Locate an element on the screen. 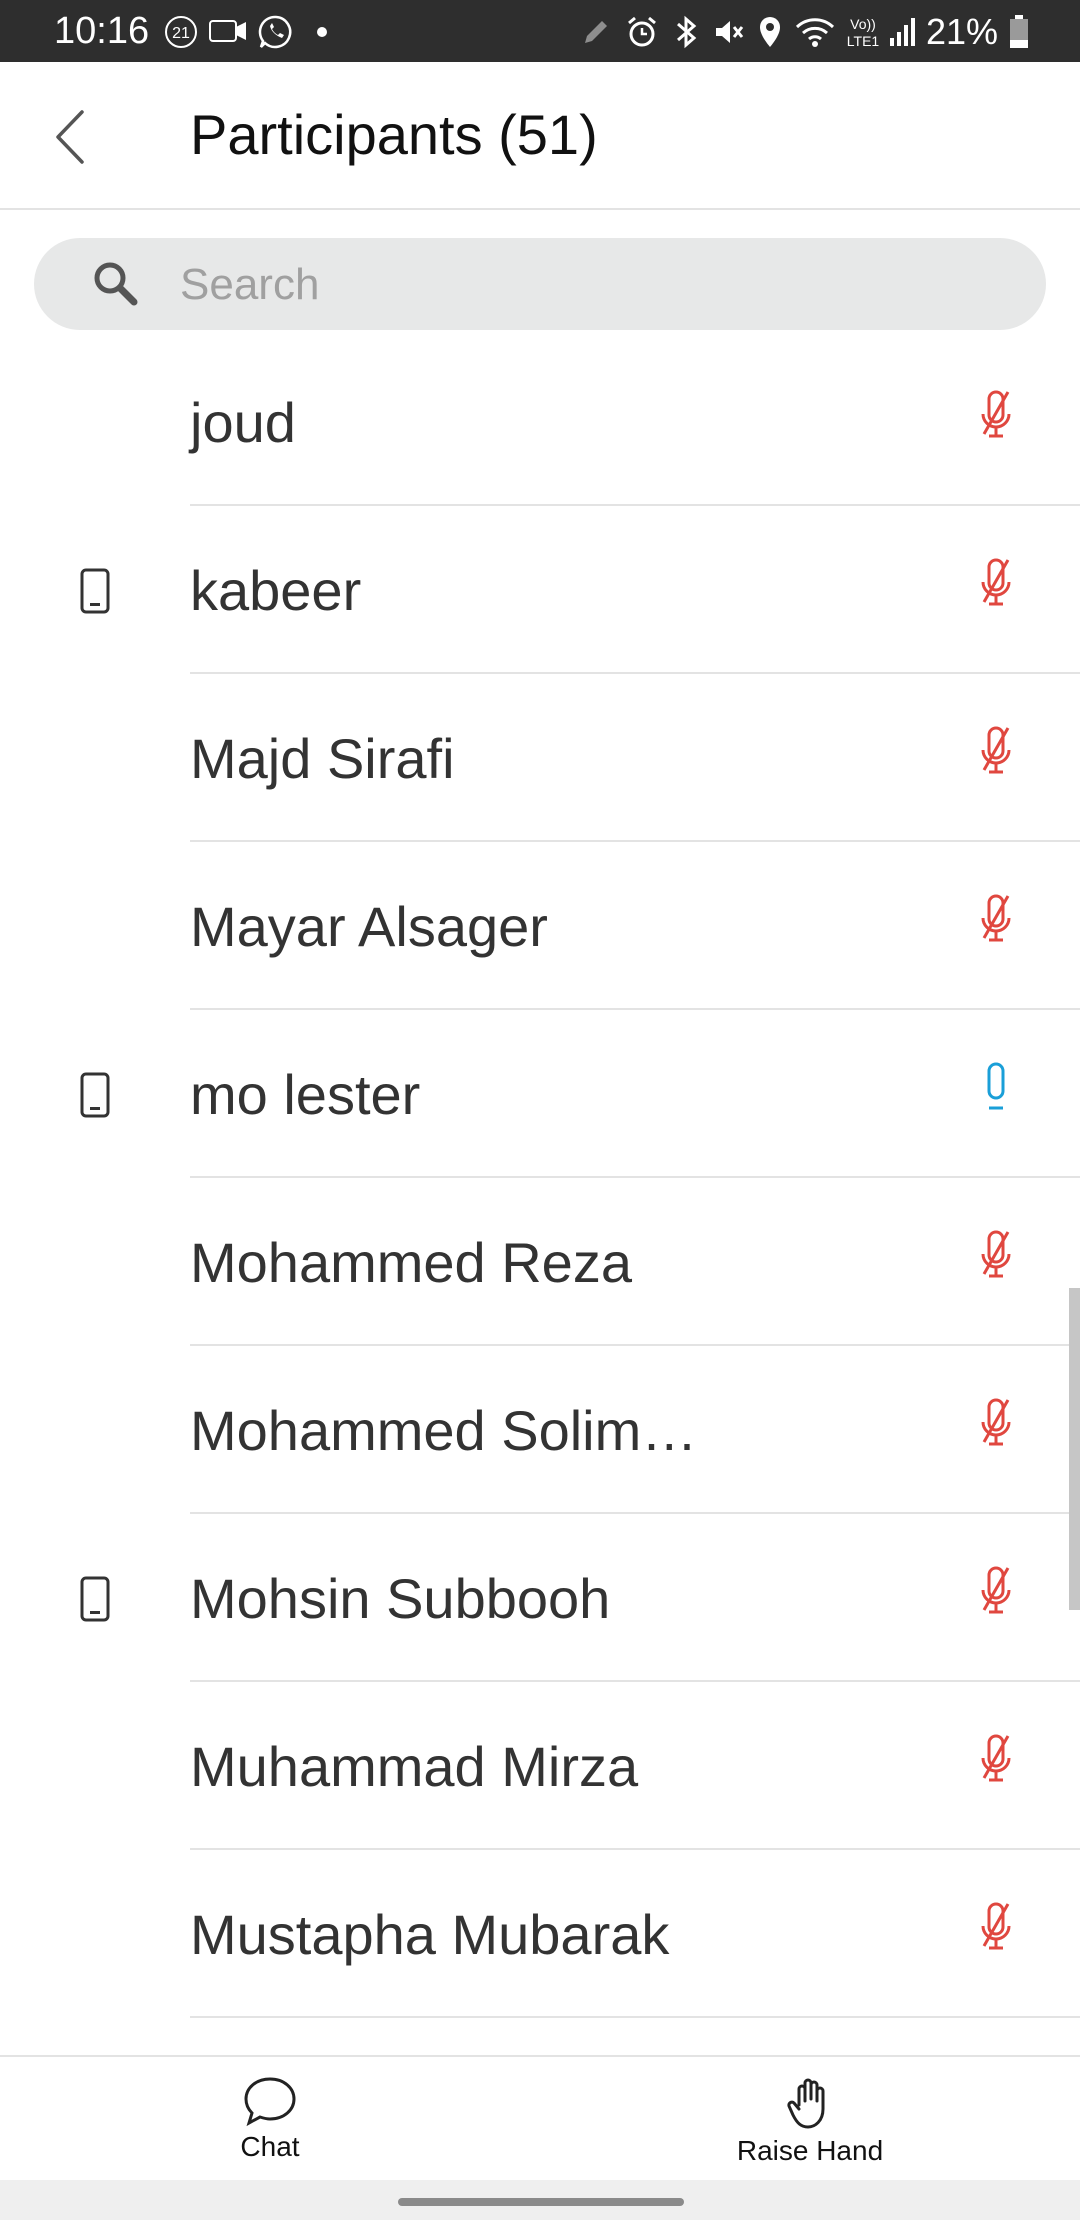  volte-lte-icon: Vo)) LTE1 is located at coordinates (863, 32).